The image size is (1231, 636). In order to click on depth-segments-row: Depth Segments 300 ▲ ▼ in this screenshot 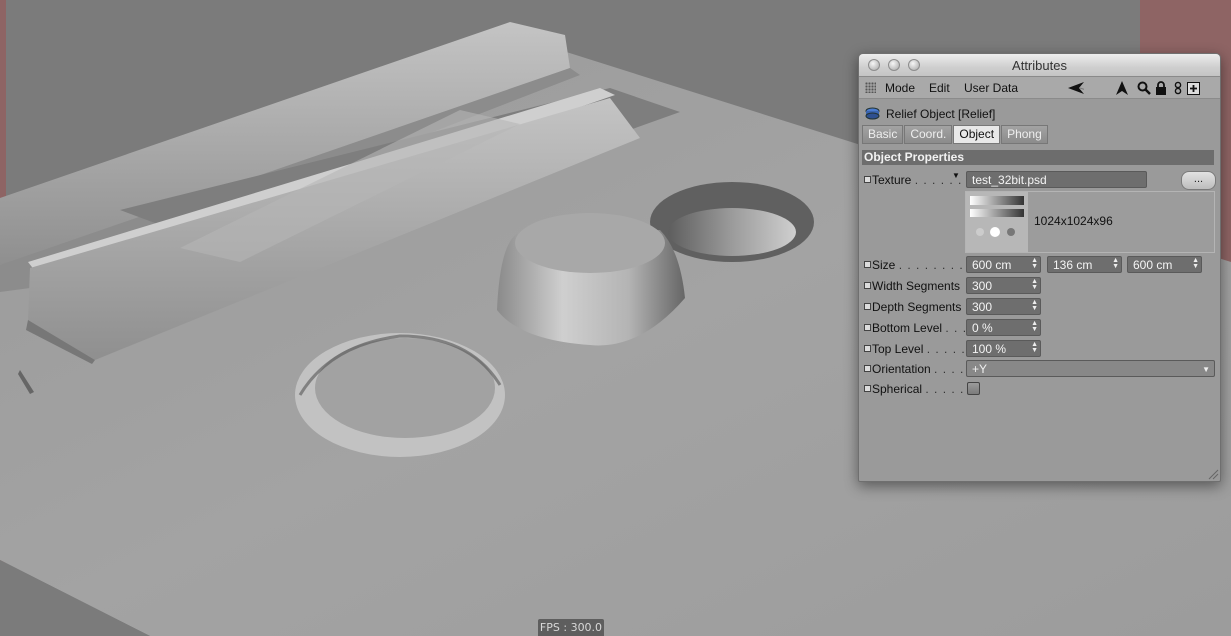, I will do `click(1040, 307)`.